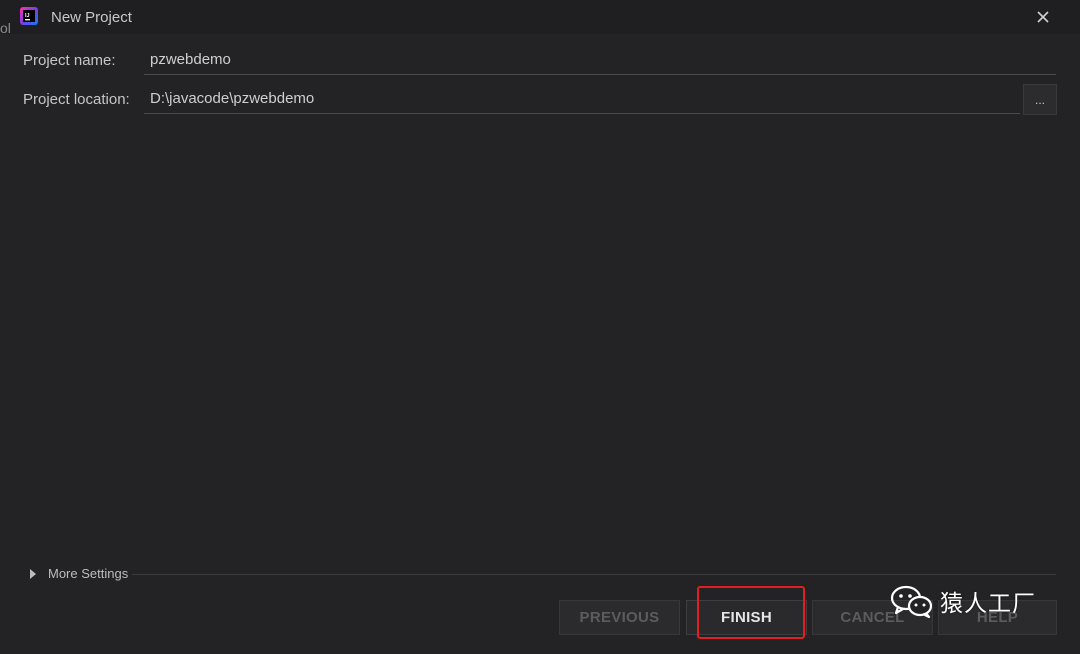 The width and height of the screenshot is (1080, 654). I want to click on previous-button: PREVIOUS, so click(619, 617).